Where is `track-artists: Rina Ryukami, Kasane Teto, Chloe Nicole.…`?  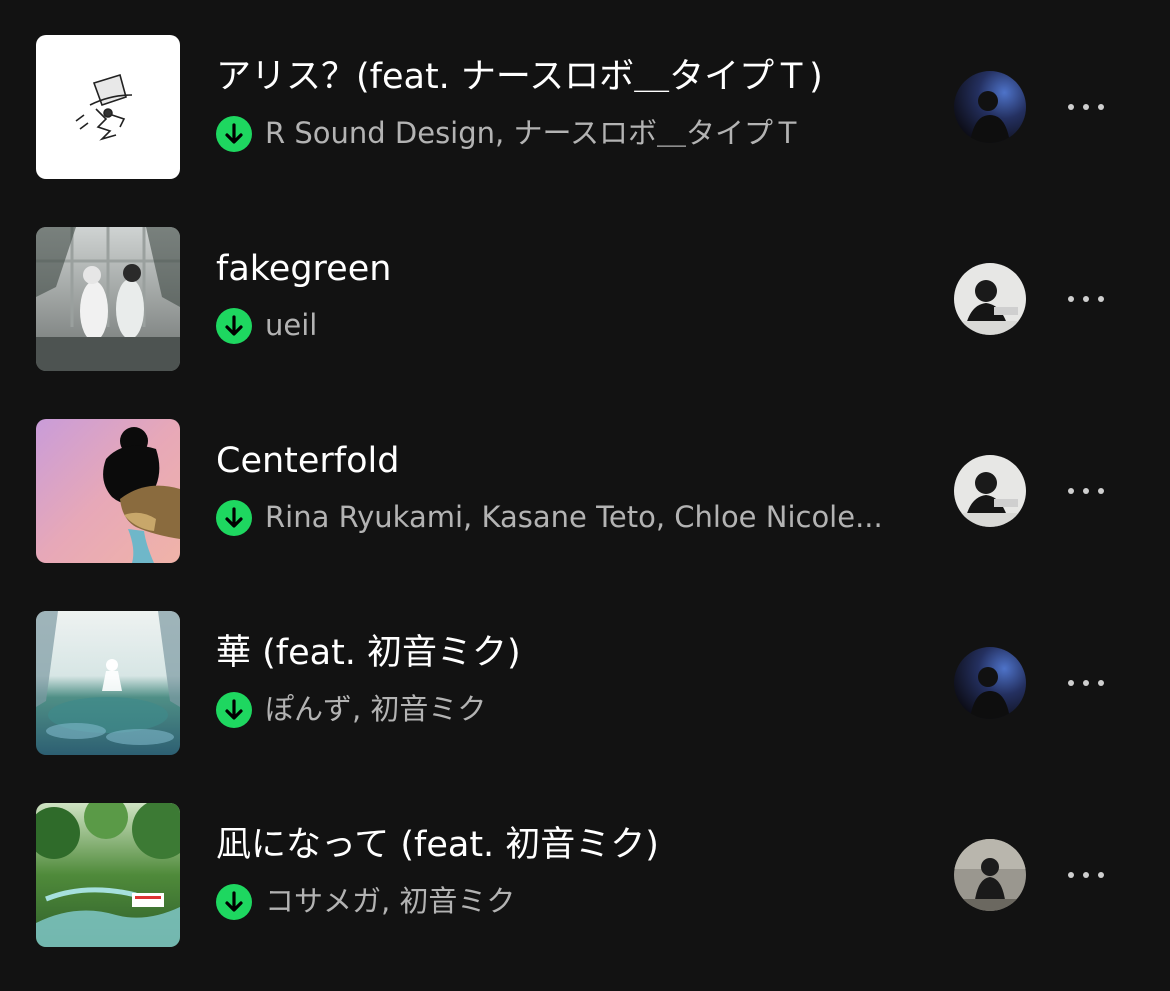 track-artists: Rina Ryukami, Kasane Teto, Chloe Nicole.… is located at coordinates (585, 517).